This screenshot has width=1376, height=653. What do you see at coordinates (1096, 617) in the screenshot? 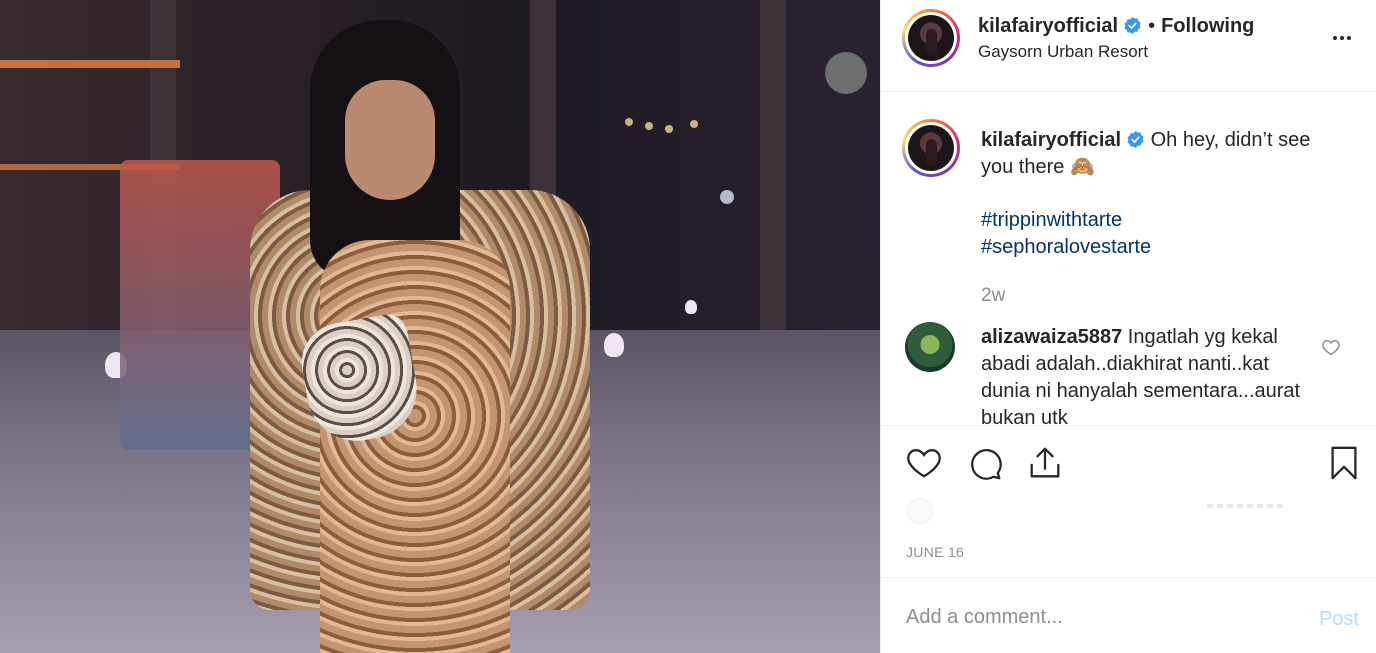
I see `comment-input` at bounding box center [1096, 617].